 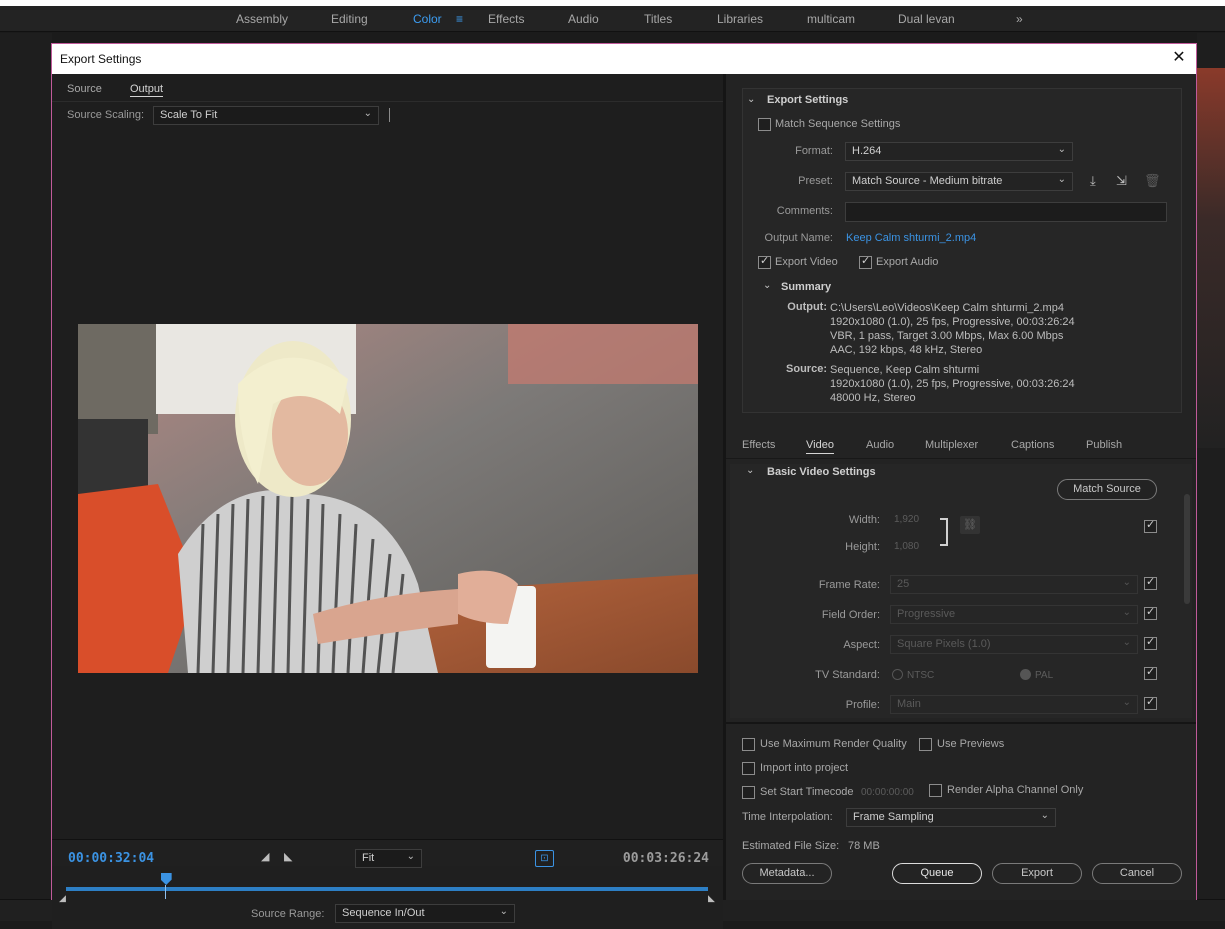 I want to click on cancel-button: Cancel, so click(x=1137, y=873).